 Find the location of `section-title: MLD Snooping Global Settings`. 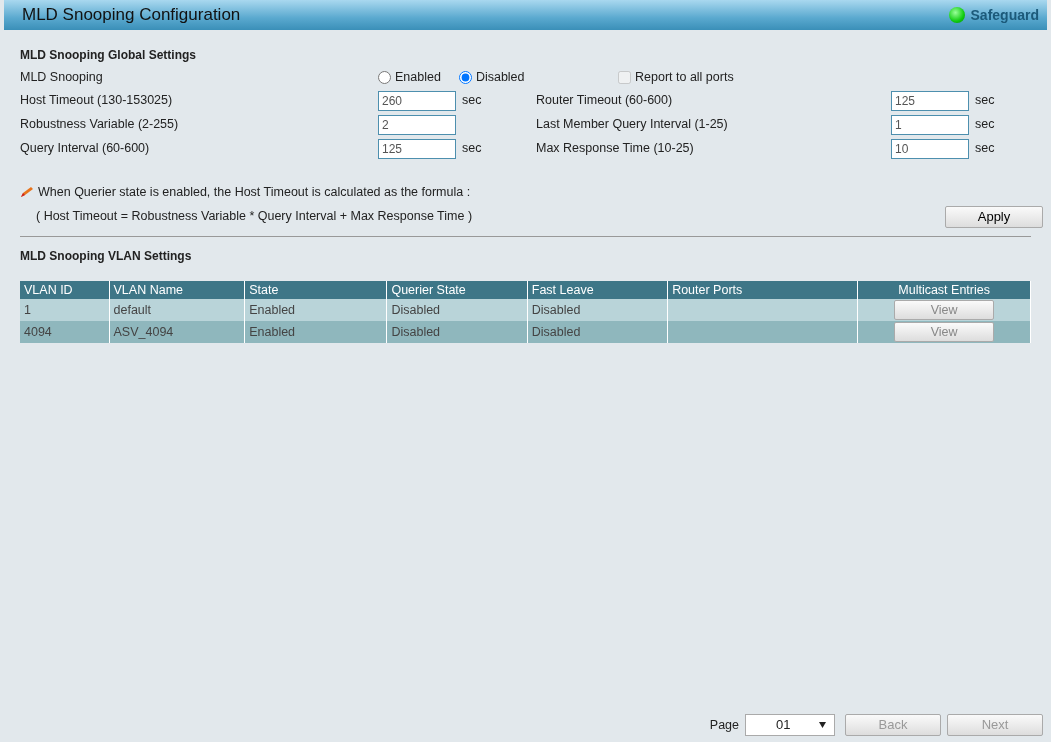

section-title: MLD Snooping Global Settings is located at coordinates (108, 55).